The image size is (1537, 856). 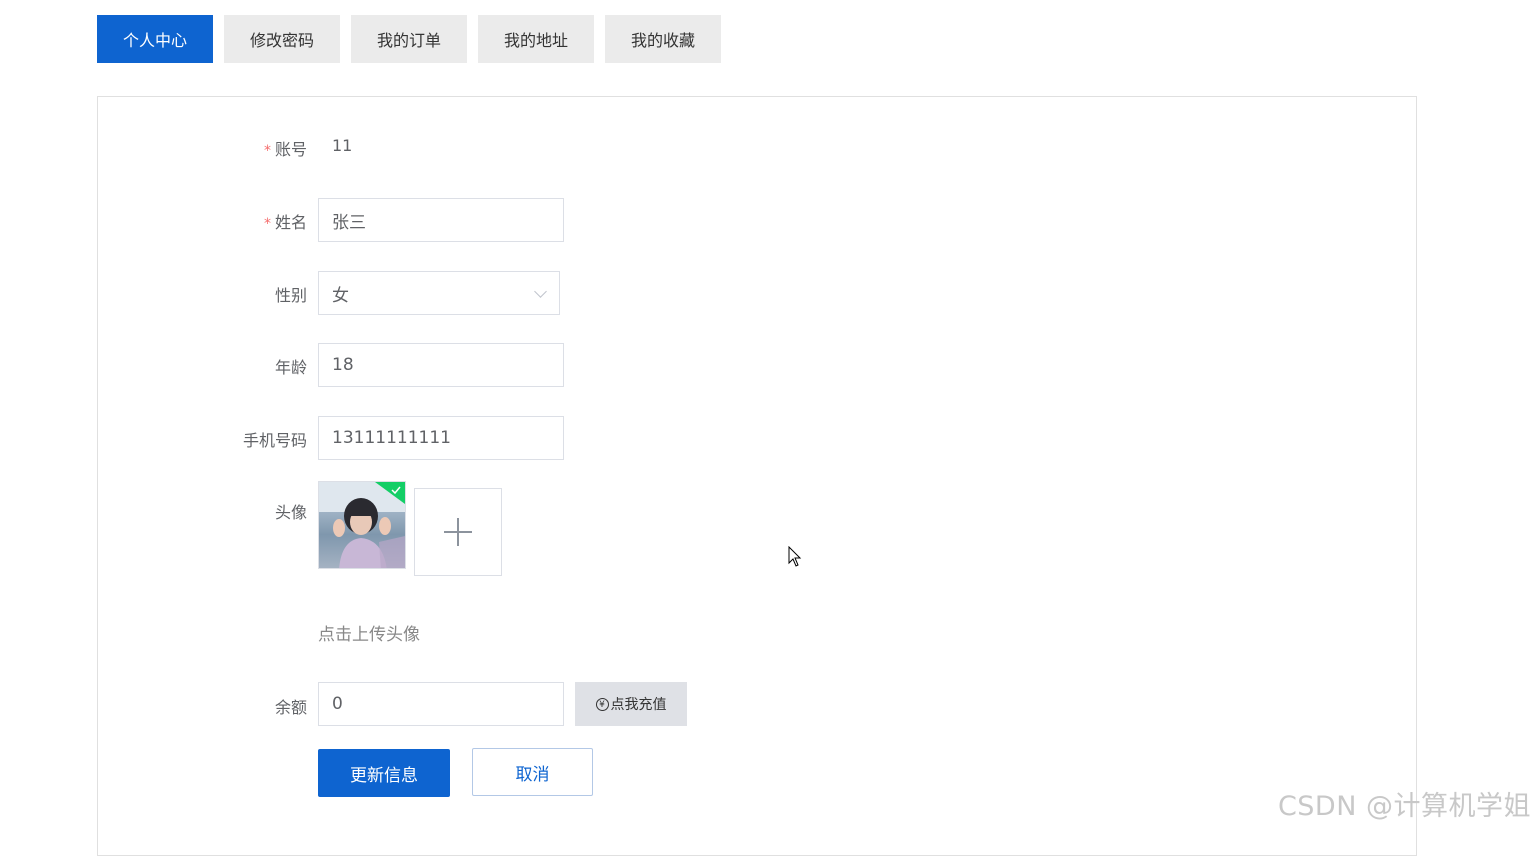 What do you see at coordinates (290, 707) in the screenshot?
I see `balance-label: 余额` at bounding box center [290, 707].